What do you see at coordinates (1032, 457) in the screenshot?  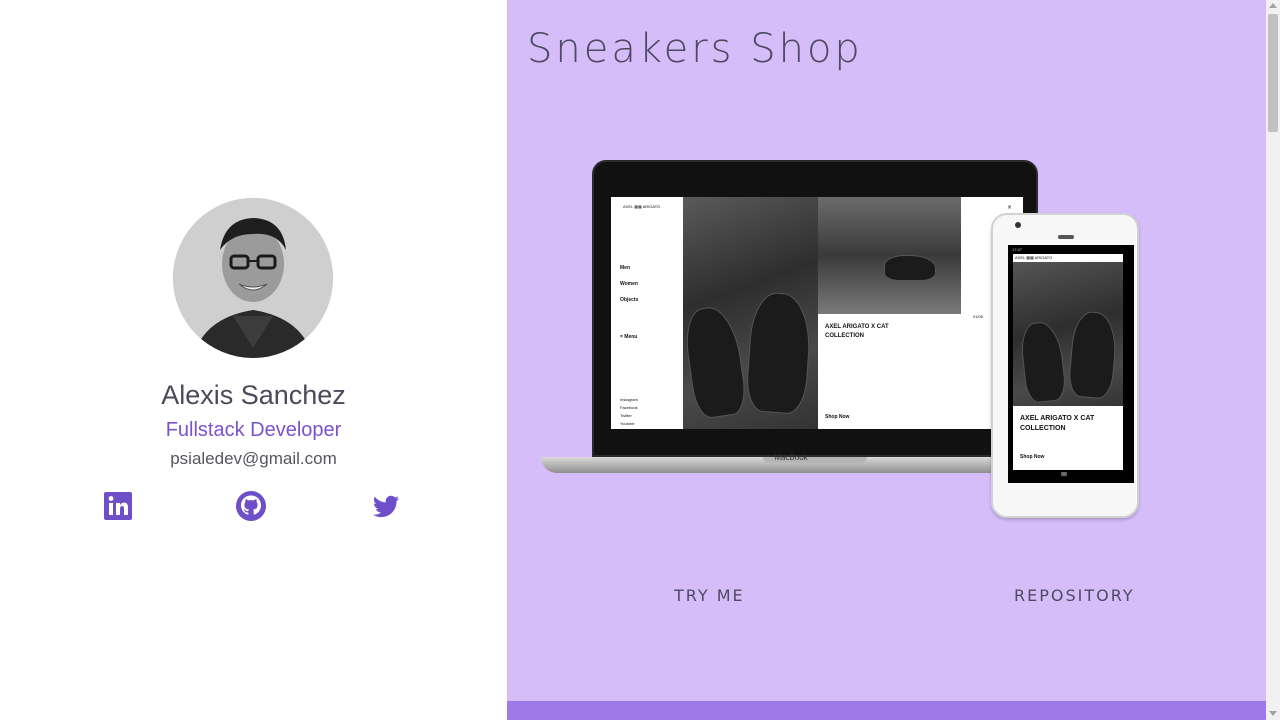 I see `phone-shop-now: Shop Now` at bounding box center [1032, 457].